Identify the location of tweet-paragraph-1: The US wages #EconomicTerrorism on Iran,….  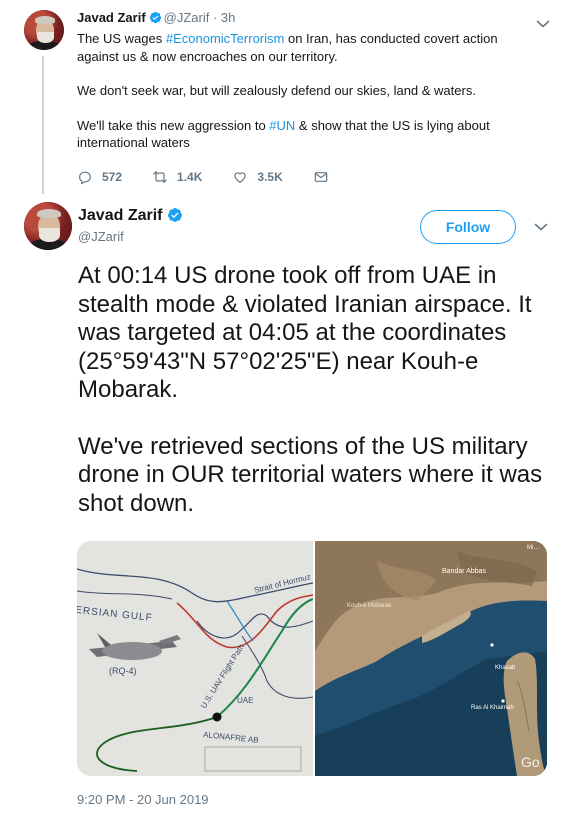
(310, 47).